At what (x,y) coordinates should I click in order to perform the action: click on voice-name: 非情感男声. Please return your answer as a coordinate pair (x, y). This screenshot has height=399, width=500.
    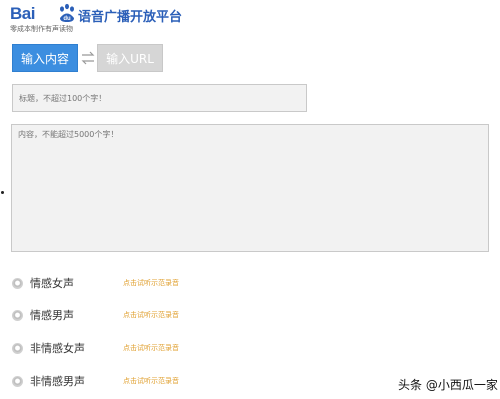
    Looking at the image, I should click on (57, 381).